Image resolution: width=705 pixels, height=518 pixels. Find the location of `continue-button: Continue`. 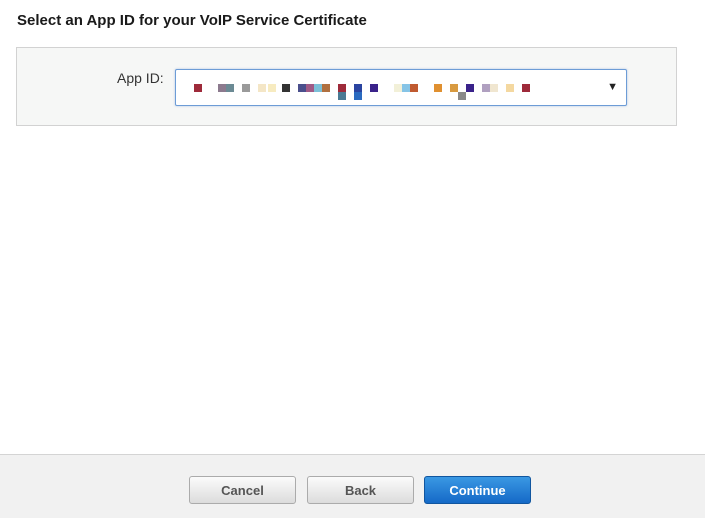

continue-button: Continue is located at coordinates (477, 490).